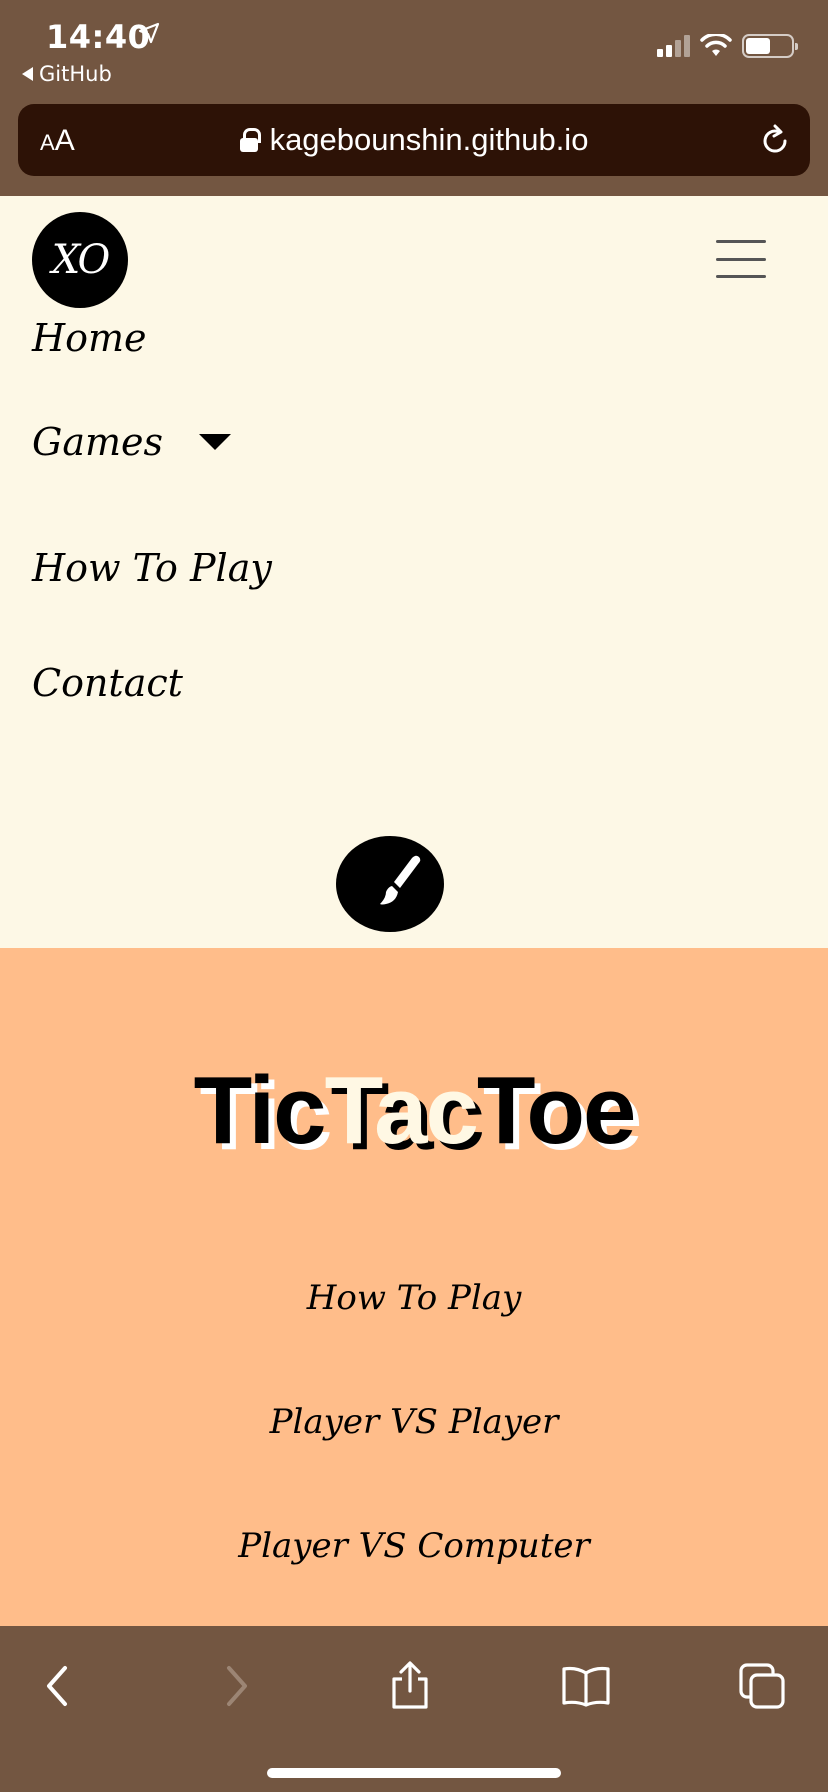 Image resolution: width=828 pixels, height=1792 pixels. I want to click on status-icons, so click(727, 46).